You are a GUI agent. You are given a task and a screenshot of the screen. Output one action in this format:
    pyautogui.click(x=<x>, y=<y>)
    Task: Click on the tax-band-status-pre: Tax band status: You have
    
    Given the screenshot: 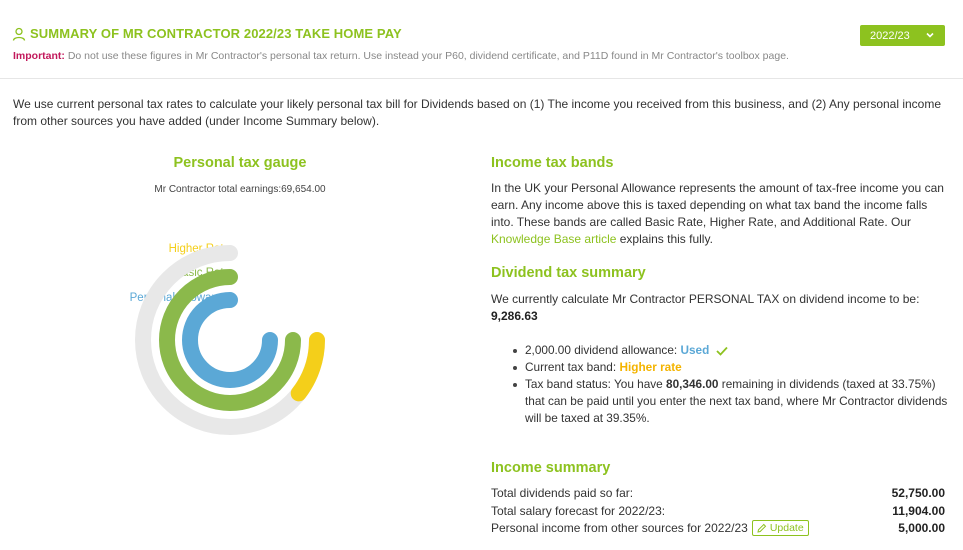 What is the action you would take?
    pyautogui.click(x=596, y=384)
    